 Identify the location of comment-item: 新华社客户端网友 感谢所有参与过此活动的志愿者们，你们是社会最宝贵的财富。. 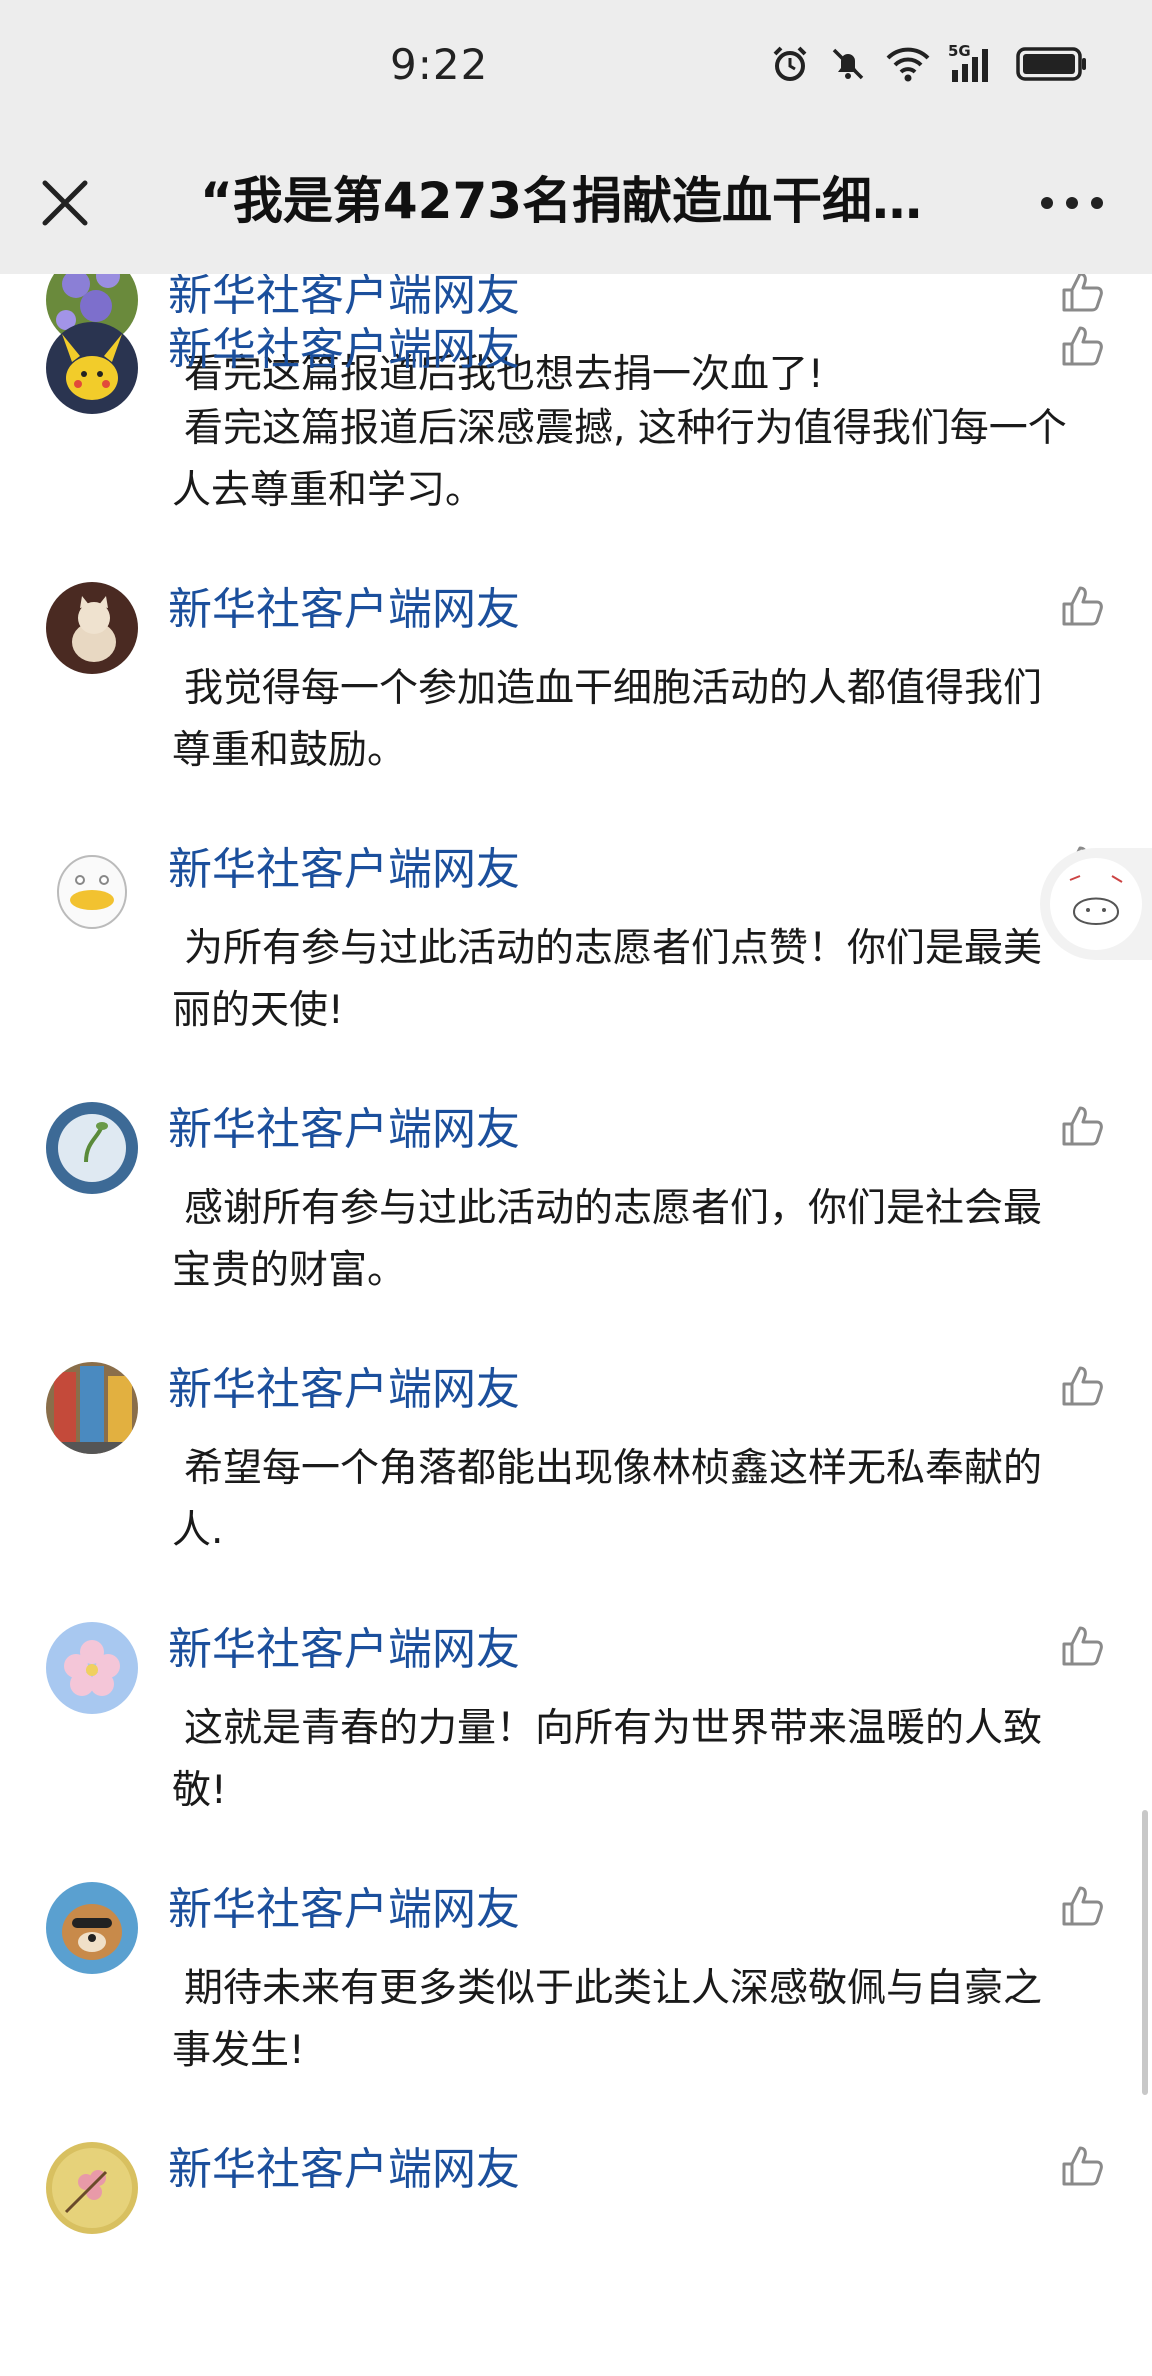
(576, 1208).